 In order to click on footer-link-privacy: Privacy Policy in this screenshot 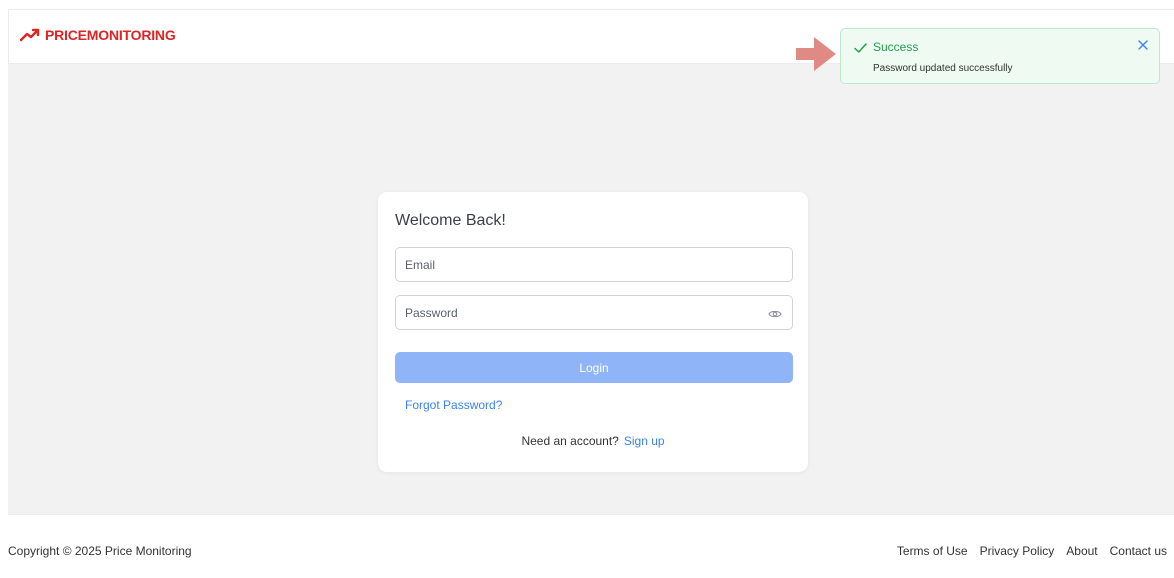, I will do `click(1017, 551)`.